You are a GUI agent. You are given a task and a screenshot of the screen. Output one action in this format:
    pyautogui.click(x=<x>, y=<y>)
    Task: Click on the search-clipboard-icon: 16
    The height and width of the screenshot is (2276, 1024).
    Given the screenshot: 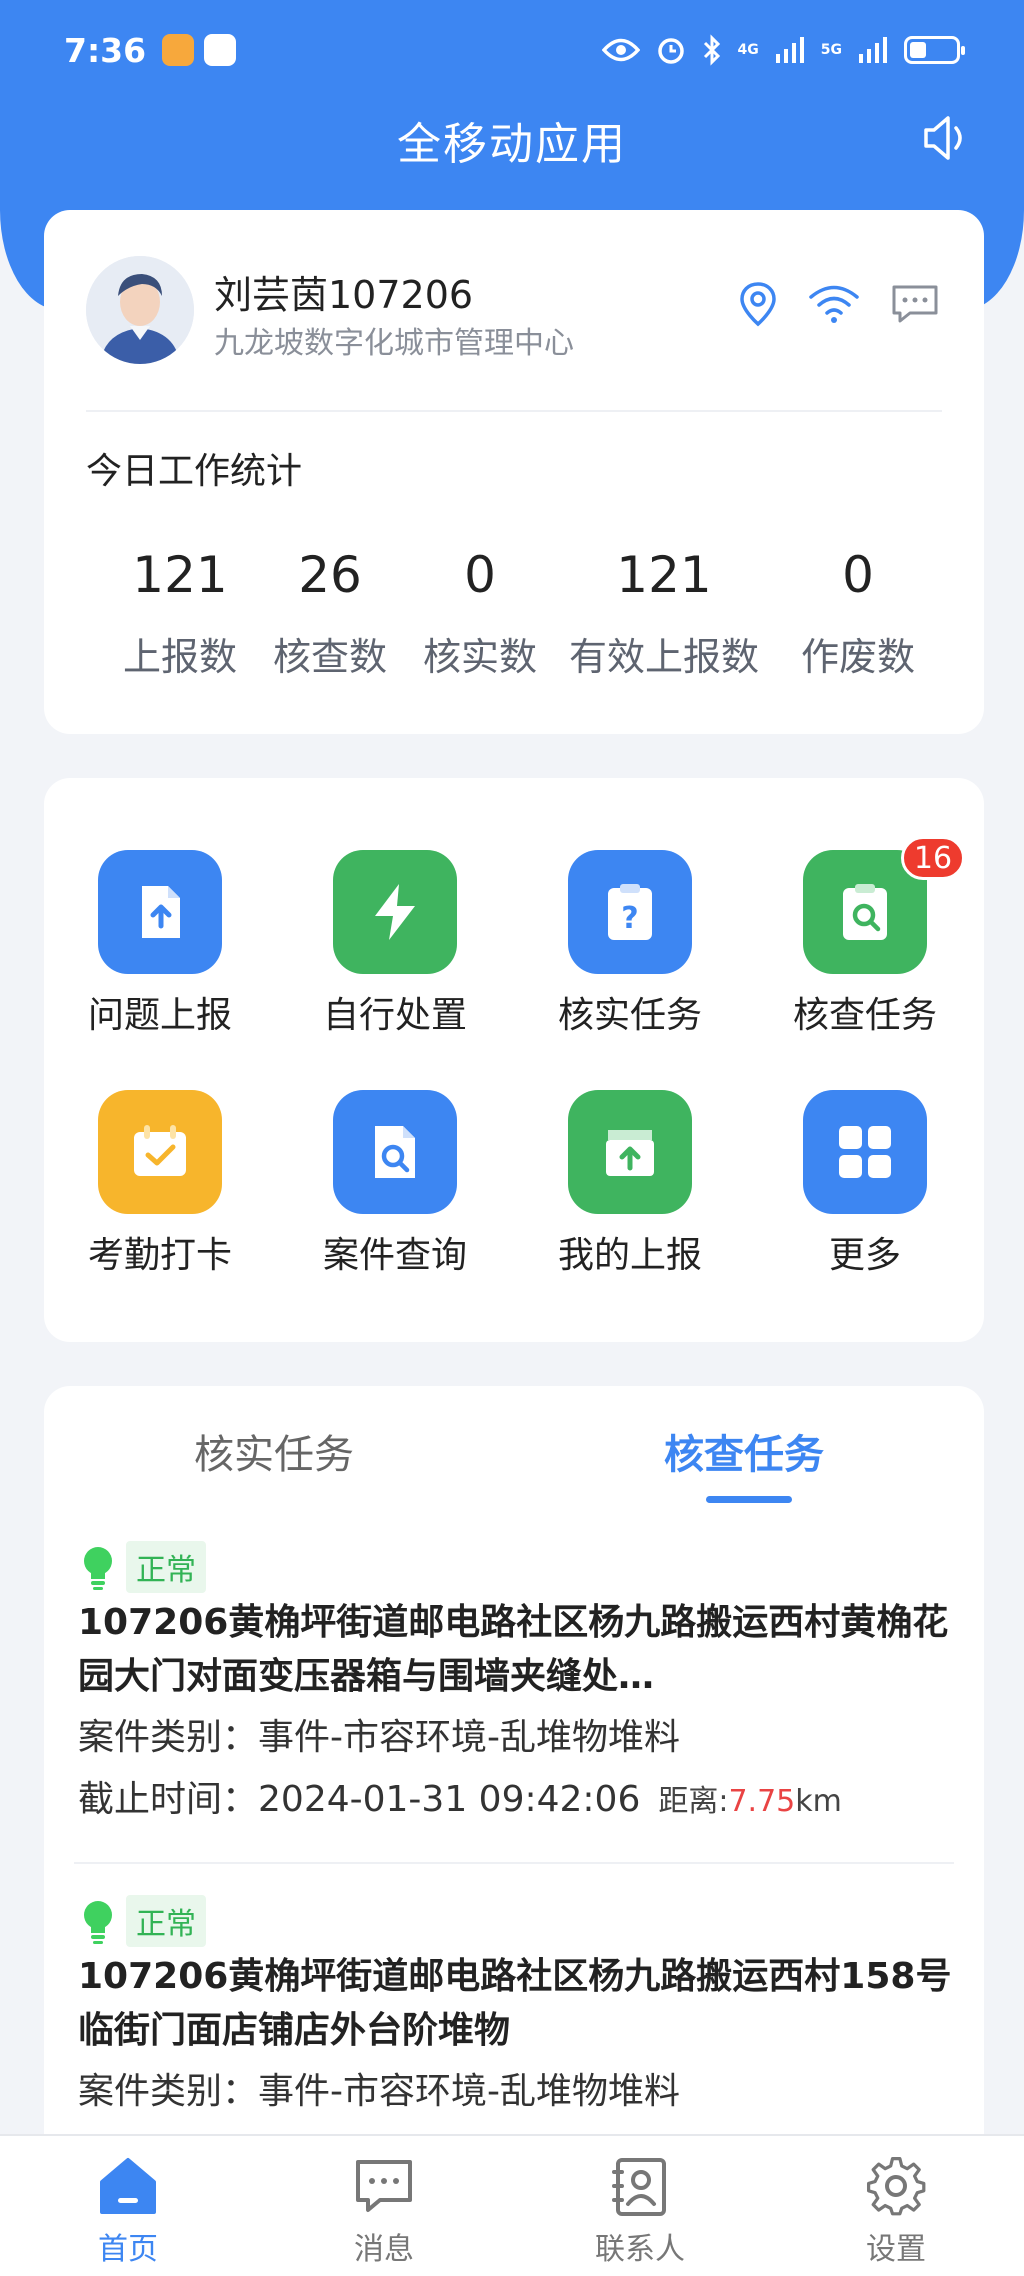 What is the action you would take?
    pyautogui.click(x=884, y=905)
    